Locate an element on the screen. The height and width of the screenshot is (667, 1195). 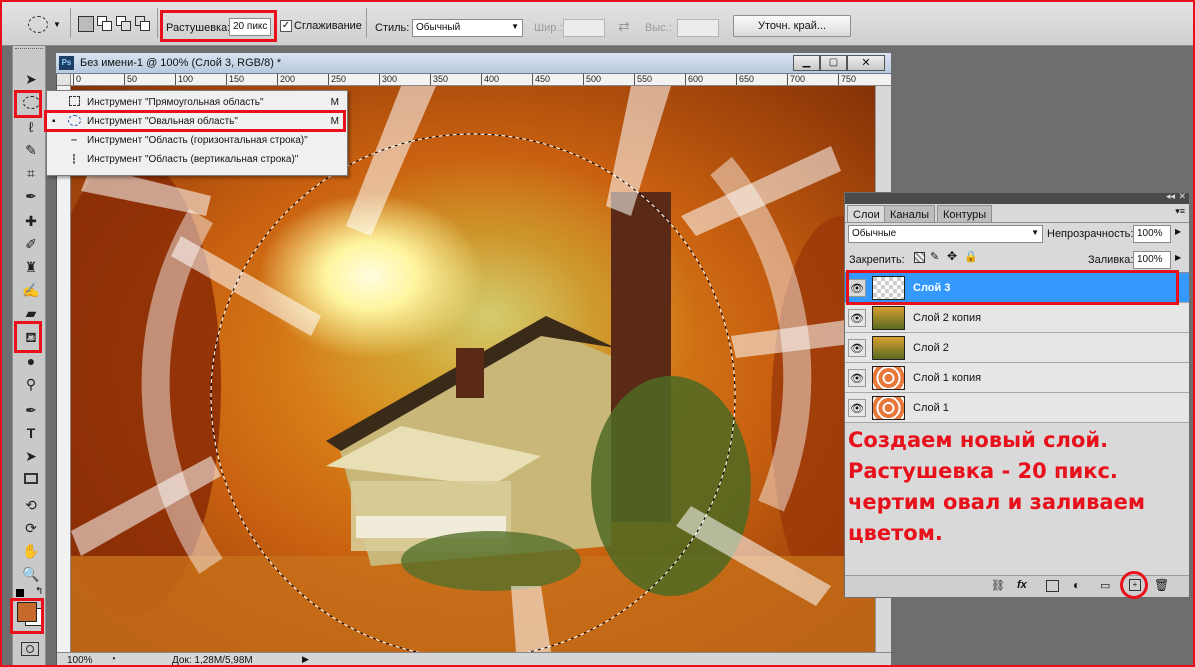
menu-item-elliptical-marquee: ▪ Инструмент "Овальная область" M is located at coordinates (197, 121).